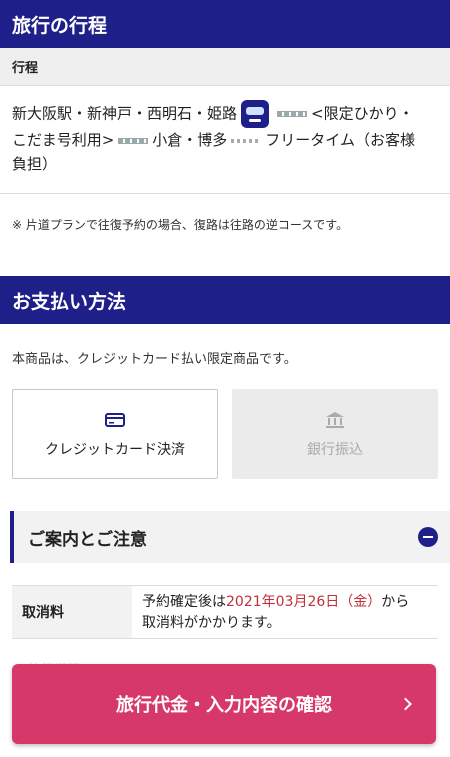  I want to click on train-icon, so click(255, 114).